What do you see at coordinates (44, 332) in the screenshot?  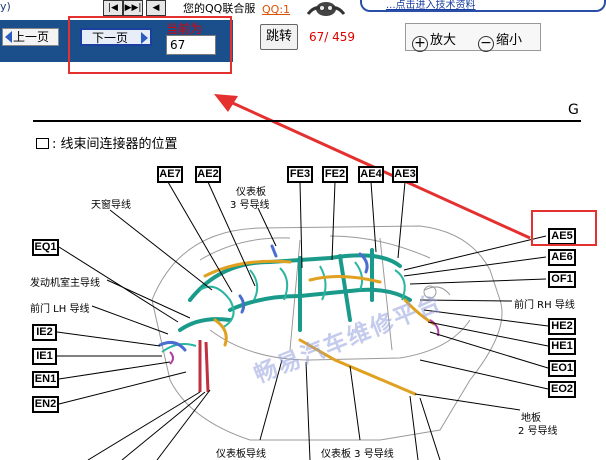 I see `connector-ie2: IE2` at bounding box center [44, 332].